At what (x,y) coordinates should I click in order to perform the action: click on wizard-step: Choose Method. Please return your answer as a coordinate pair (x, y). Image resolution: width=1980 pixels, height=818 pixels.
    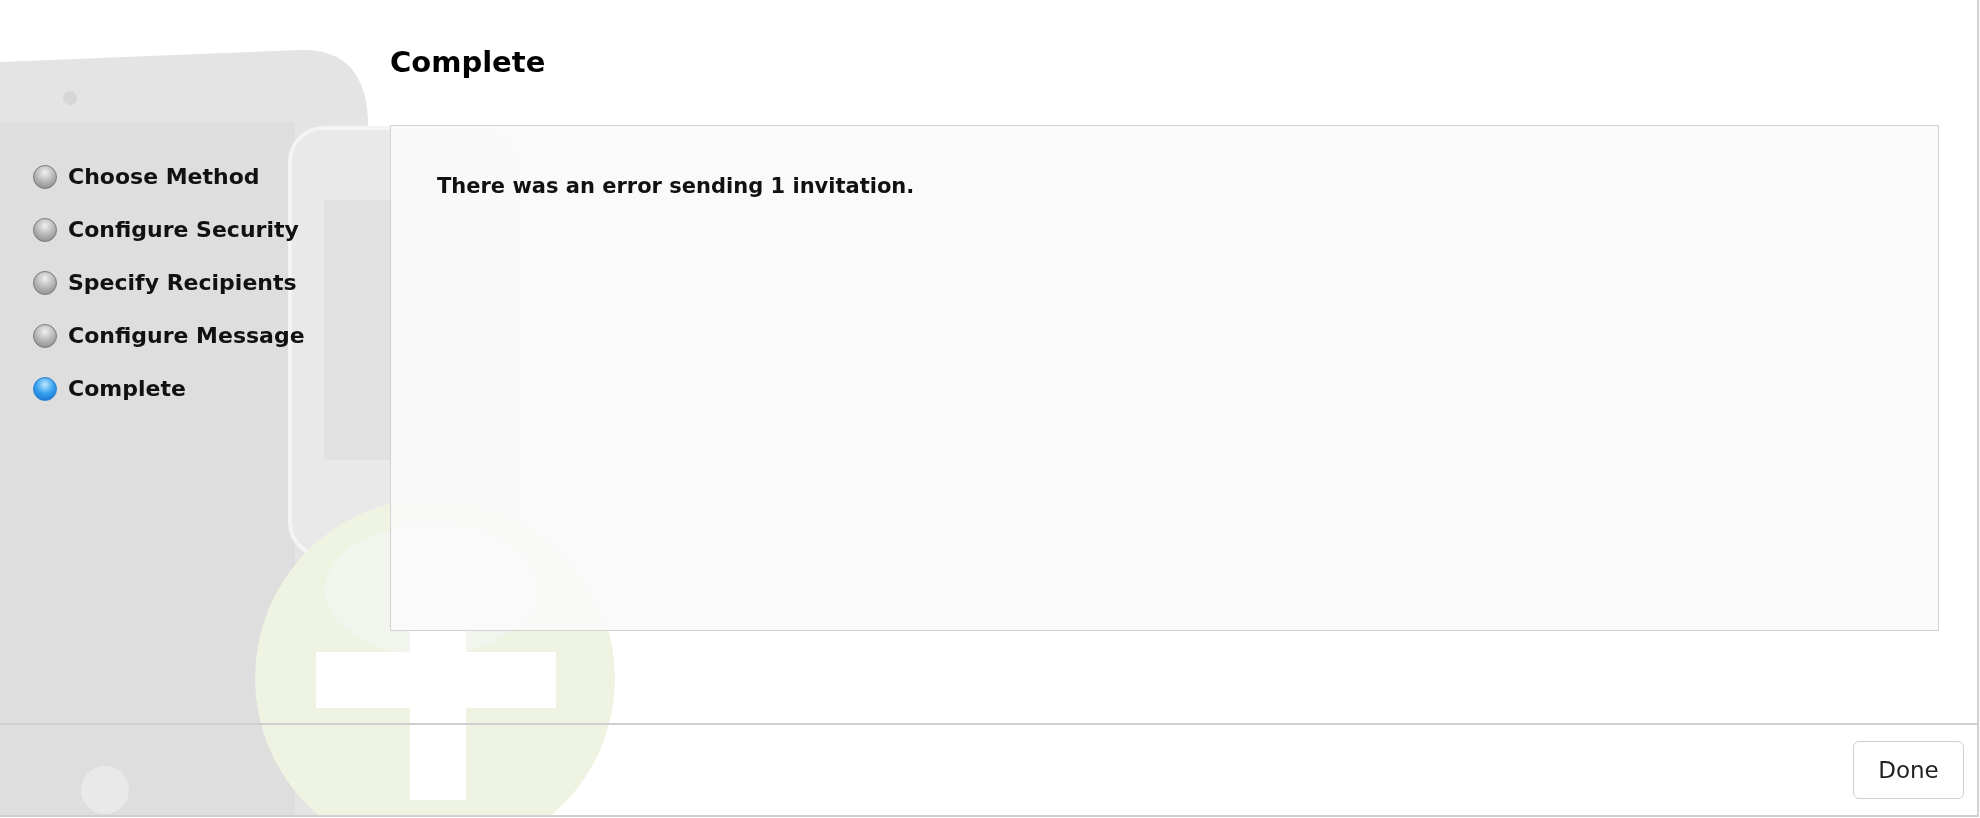
    Looking at the image, I should click on (146, 176).